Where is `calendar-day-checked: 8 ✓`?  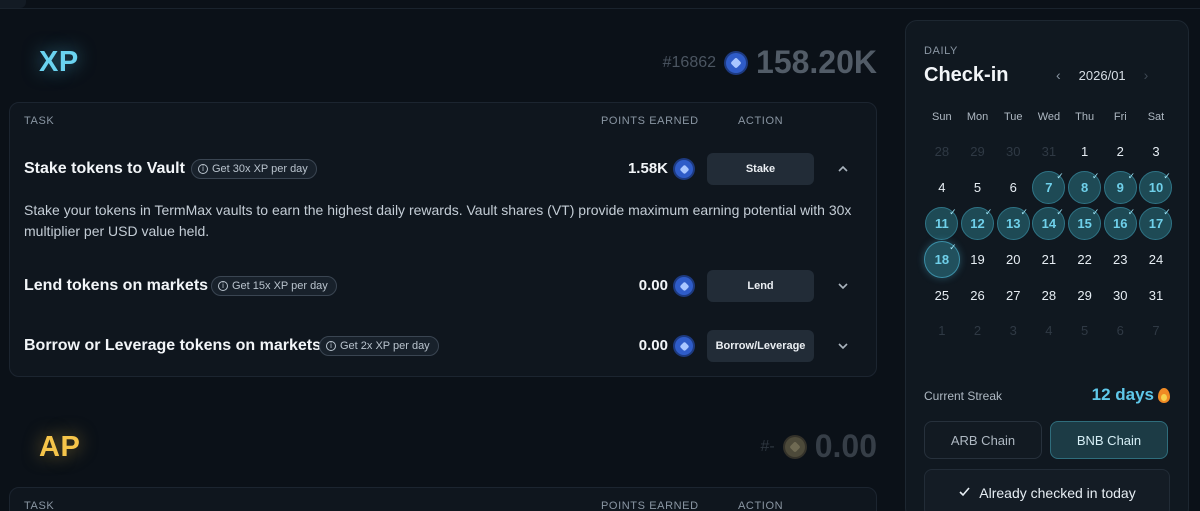 calendar-day-checked: 8 ✓ is located at coordinates (1085, 188).